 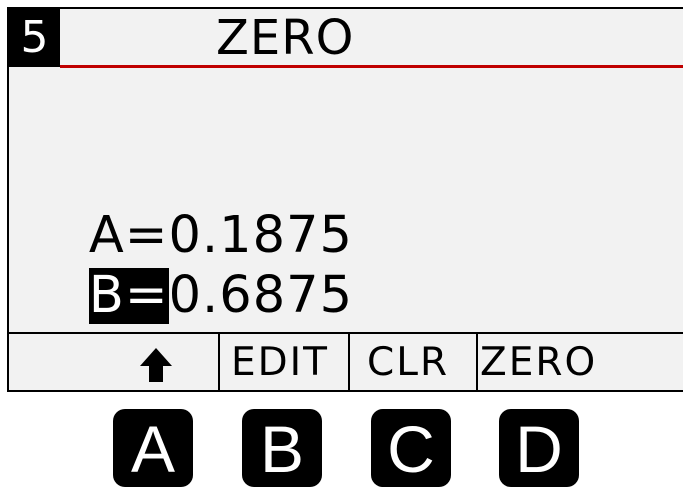 I want to click on hardware-key-b: B, so click(x=282, y=448).